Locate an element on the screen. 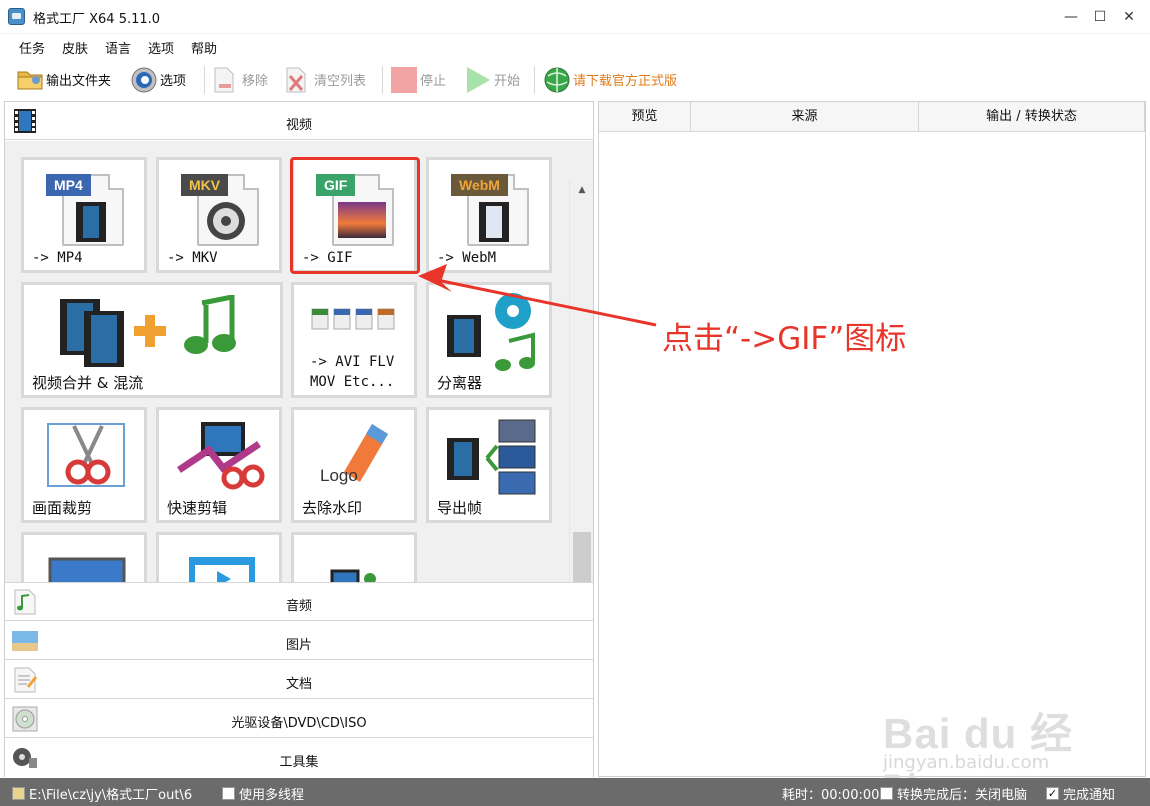  annotation-text: 点击“->GIF”图标 is located at coordinates (784, 339).